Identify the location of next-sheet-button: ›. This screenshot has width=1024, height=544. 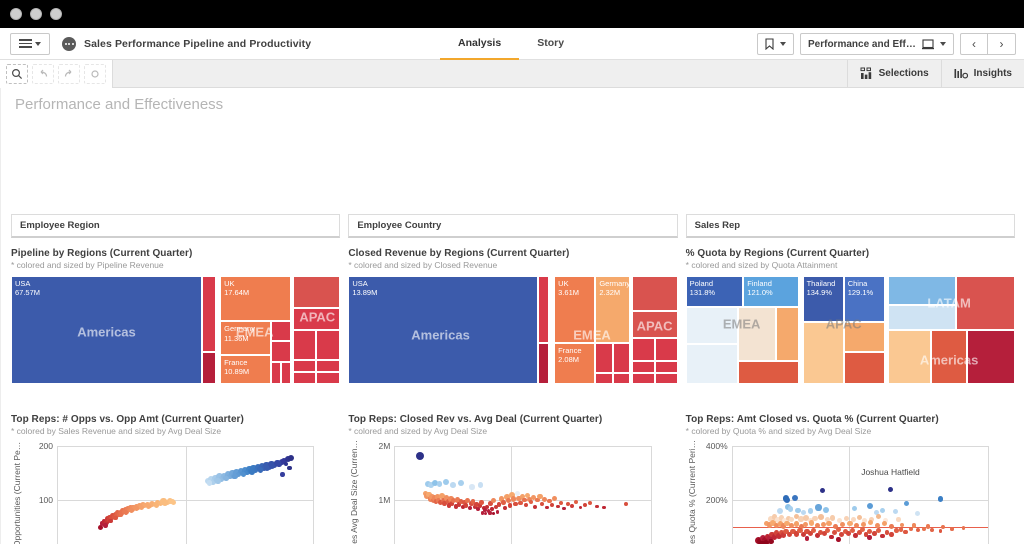
(1002, 44).